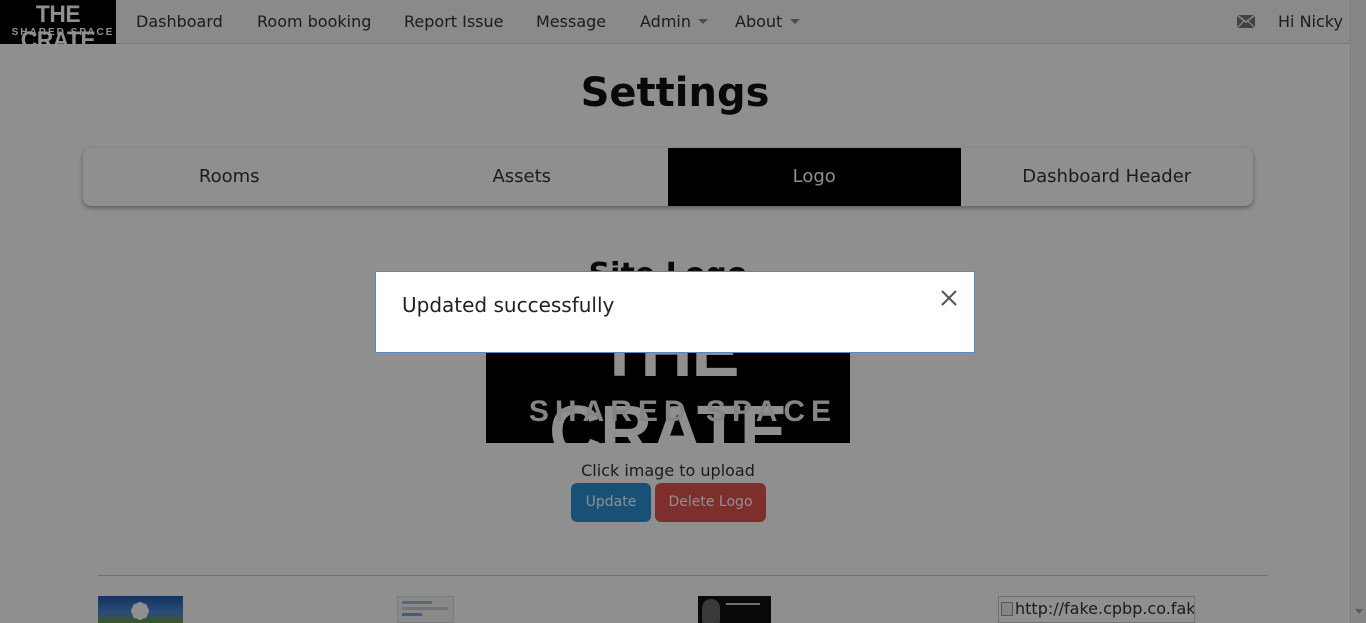 The width and height of the screenshot is (1366, 623). I want to click on success-dialog: Updated successfully, so click(675, 312).